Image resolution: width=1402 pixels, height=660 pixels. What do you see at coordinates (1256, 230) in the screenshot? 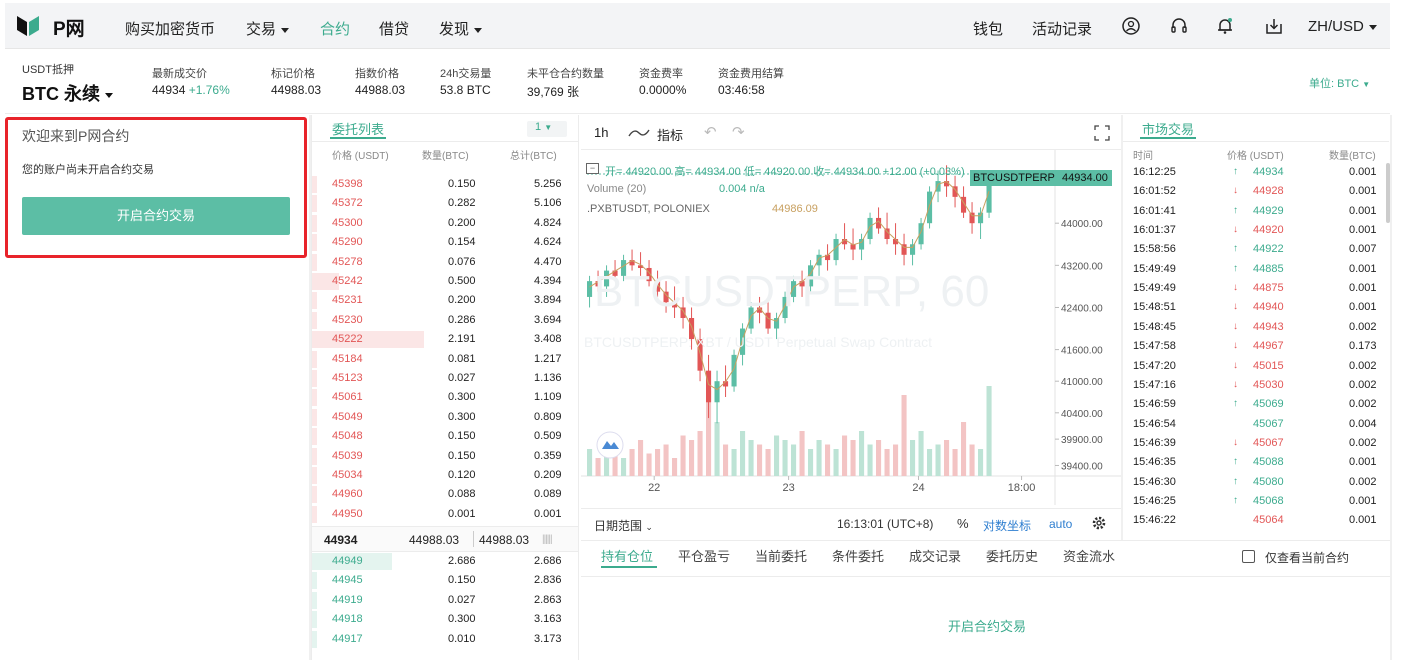
I see `trade-row: 16:01:37 ↓ 44920 0.001` at bounding box center [1256, 230].